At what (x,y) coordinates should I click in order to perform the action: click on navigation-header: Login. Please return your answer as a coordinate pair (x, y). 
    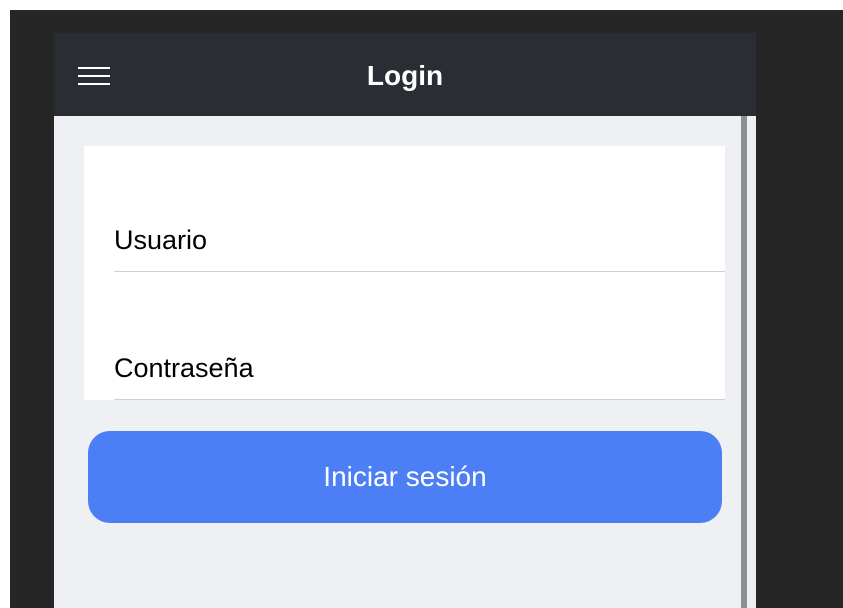
    Looking at the image, I should click on (405, 74).